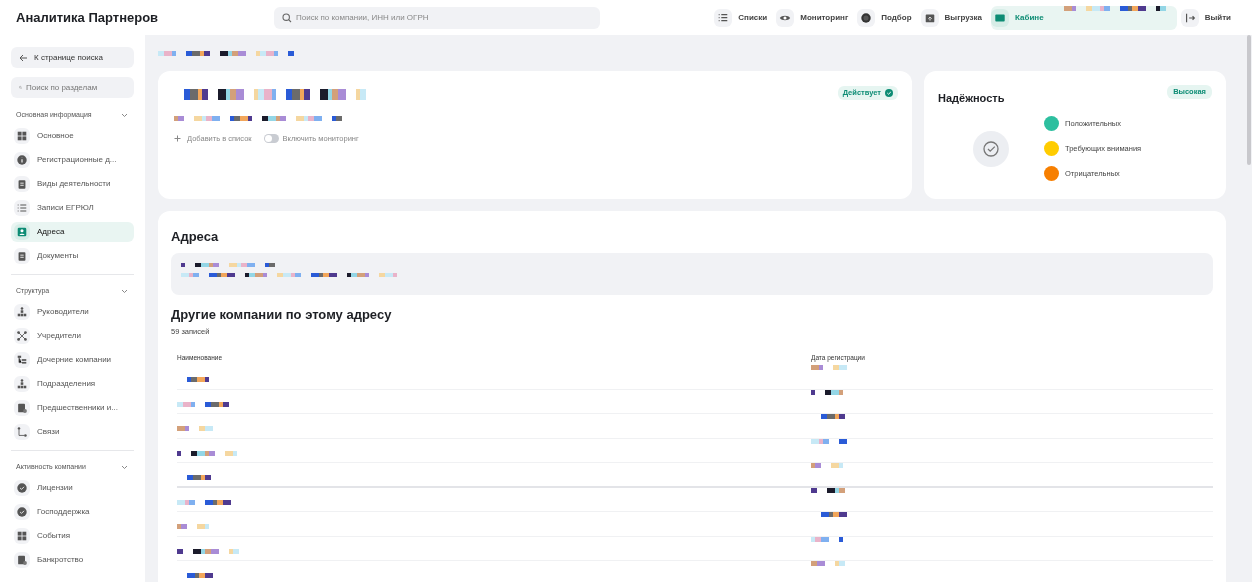 This screenshot has width=1252, height=582. I want to click on nav-item: Выгрузка, so click(954, 17).